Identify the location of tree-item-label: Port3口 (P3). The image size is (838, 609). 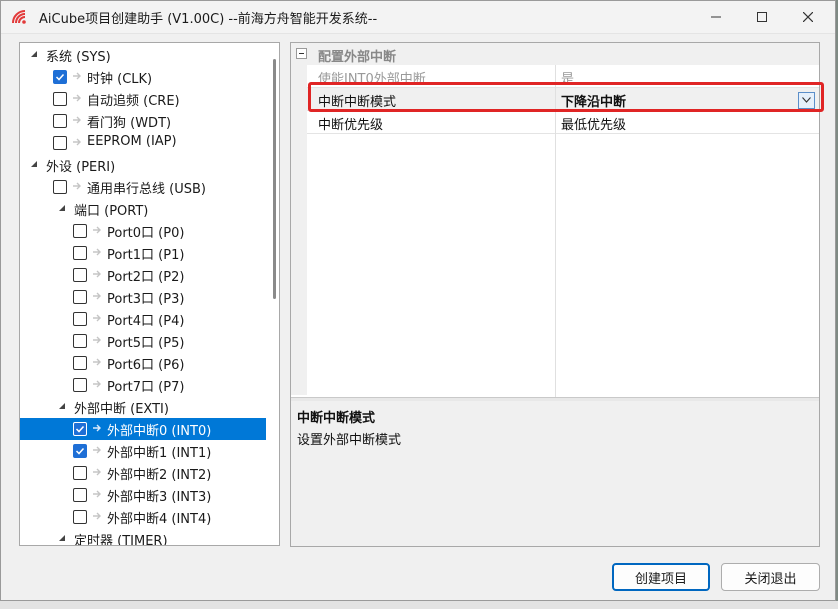
(146, 299).